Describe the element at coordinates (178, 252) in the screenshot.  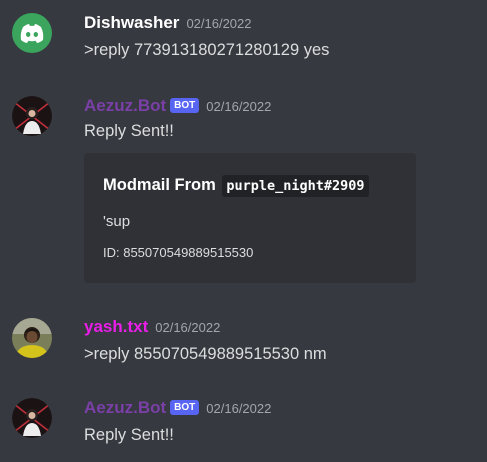
I see `embed-footer: ID: 855070549889515530` at that location.